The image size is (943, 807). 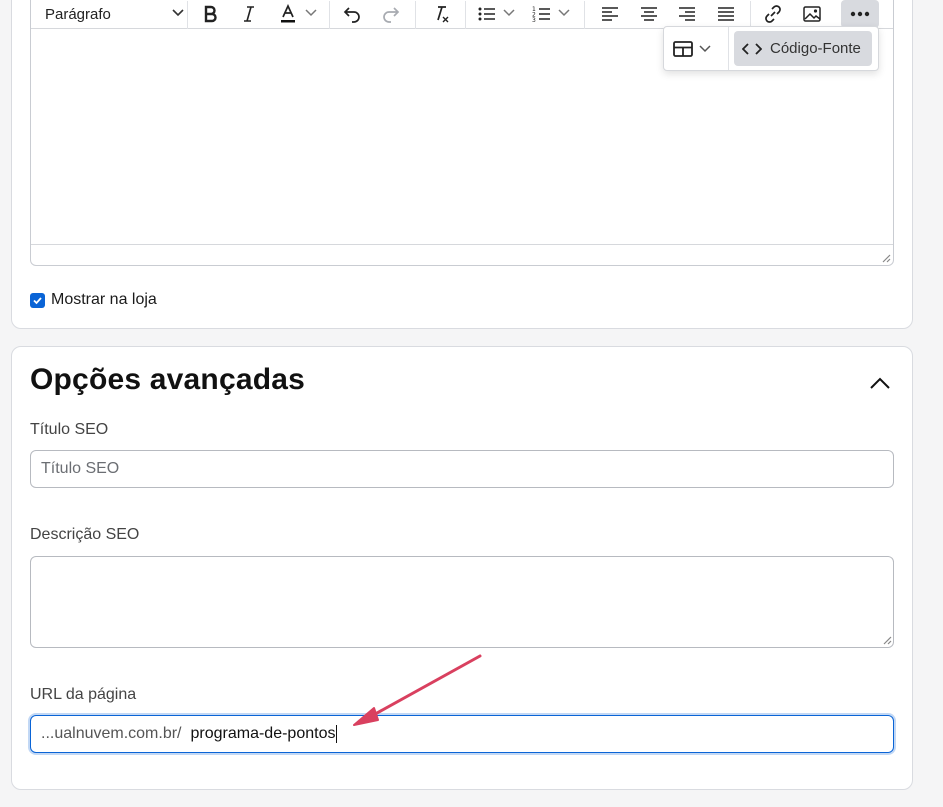 I want to click on show-in-store-row: Mostrar na loja, so click(x=93, y=300).